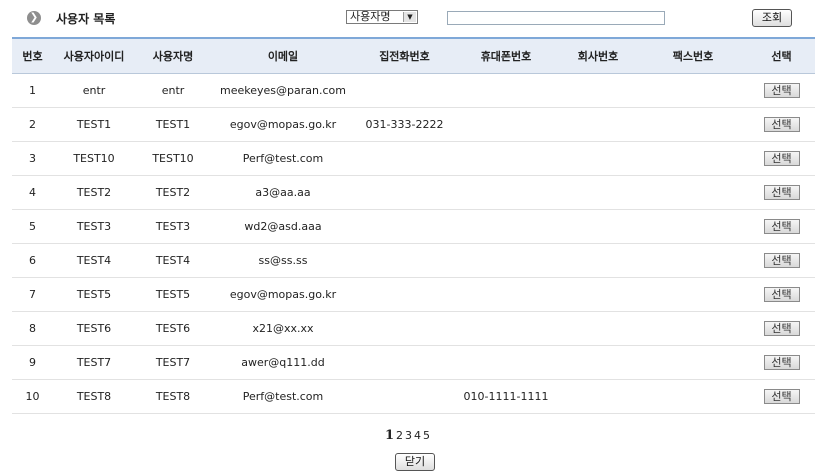  What do you see at coordinates (32, 362) in the screenshot?
I see `cell-no: 9` at bounding box center [32, 362].